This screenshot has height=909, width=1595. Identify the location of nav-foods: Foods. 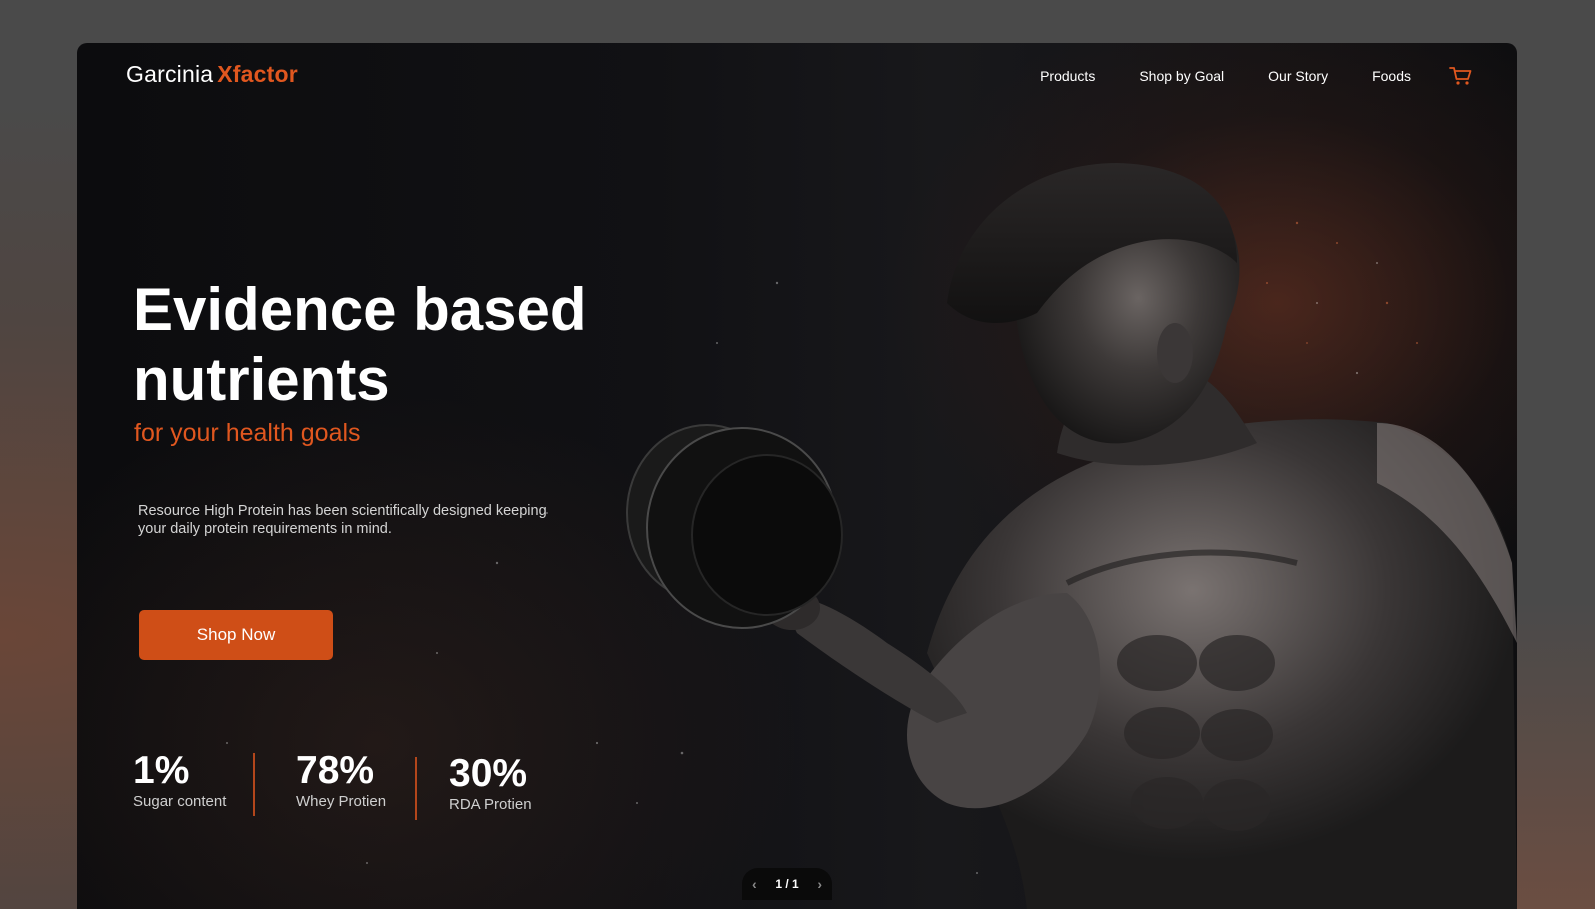
(1391, 76).